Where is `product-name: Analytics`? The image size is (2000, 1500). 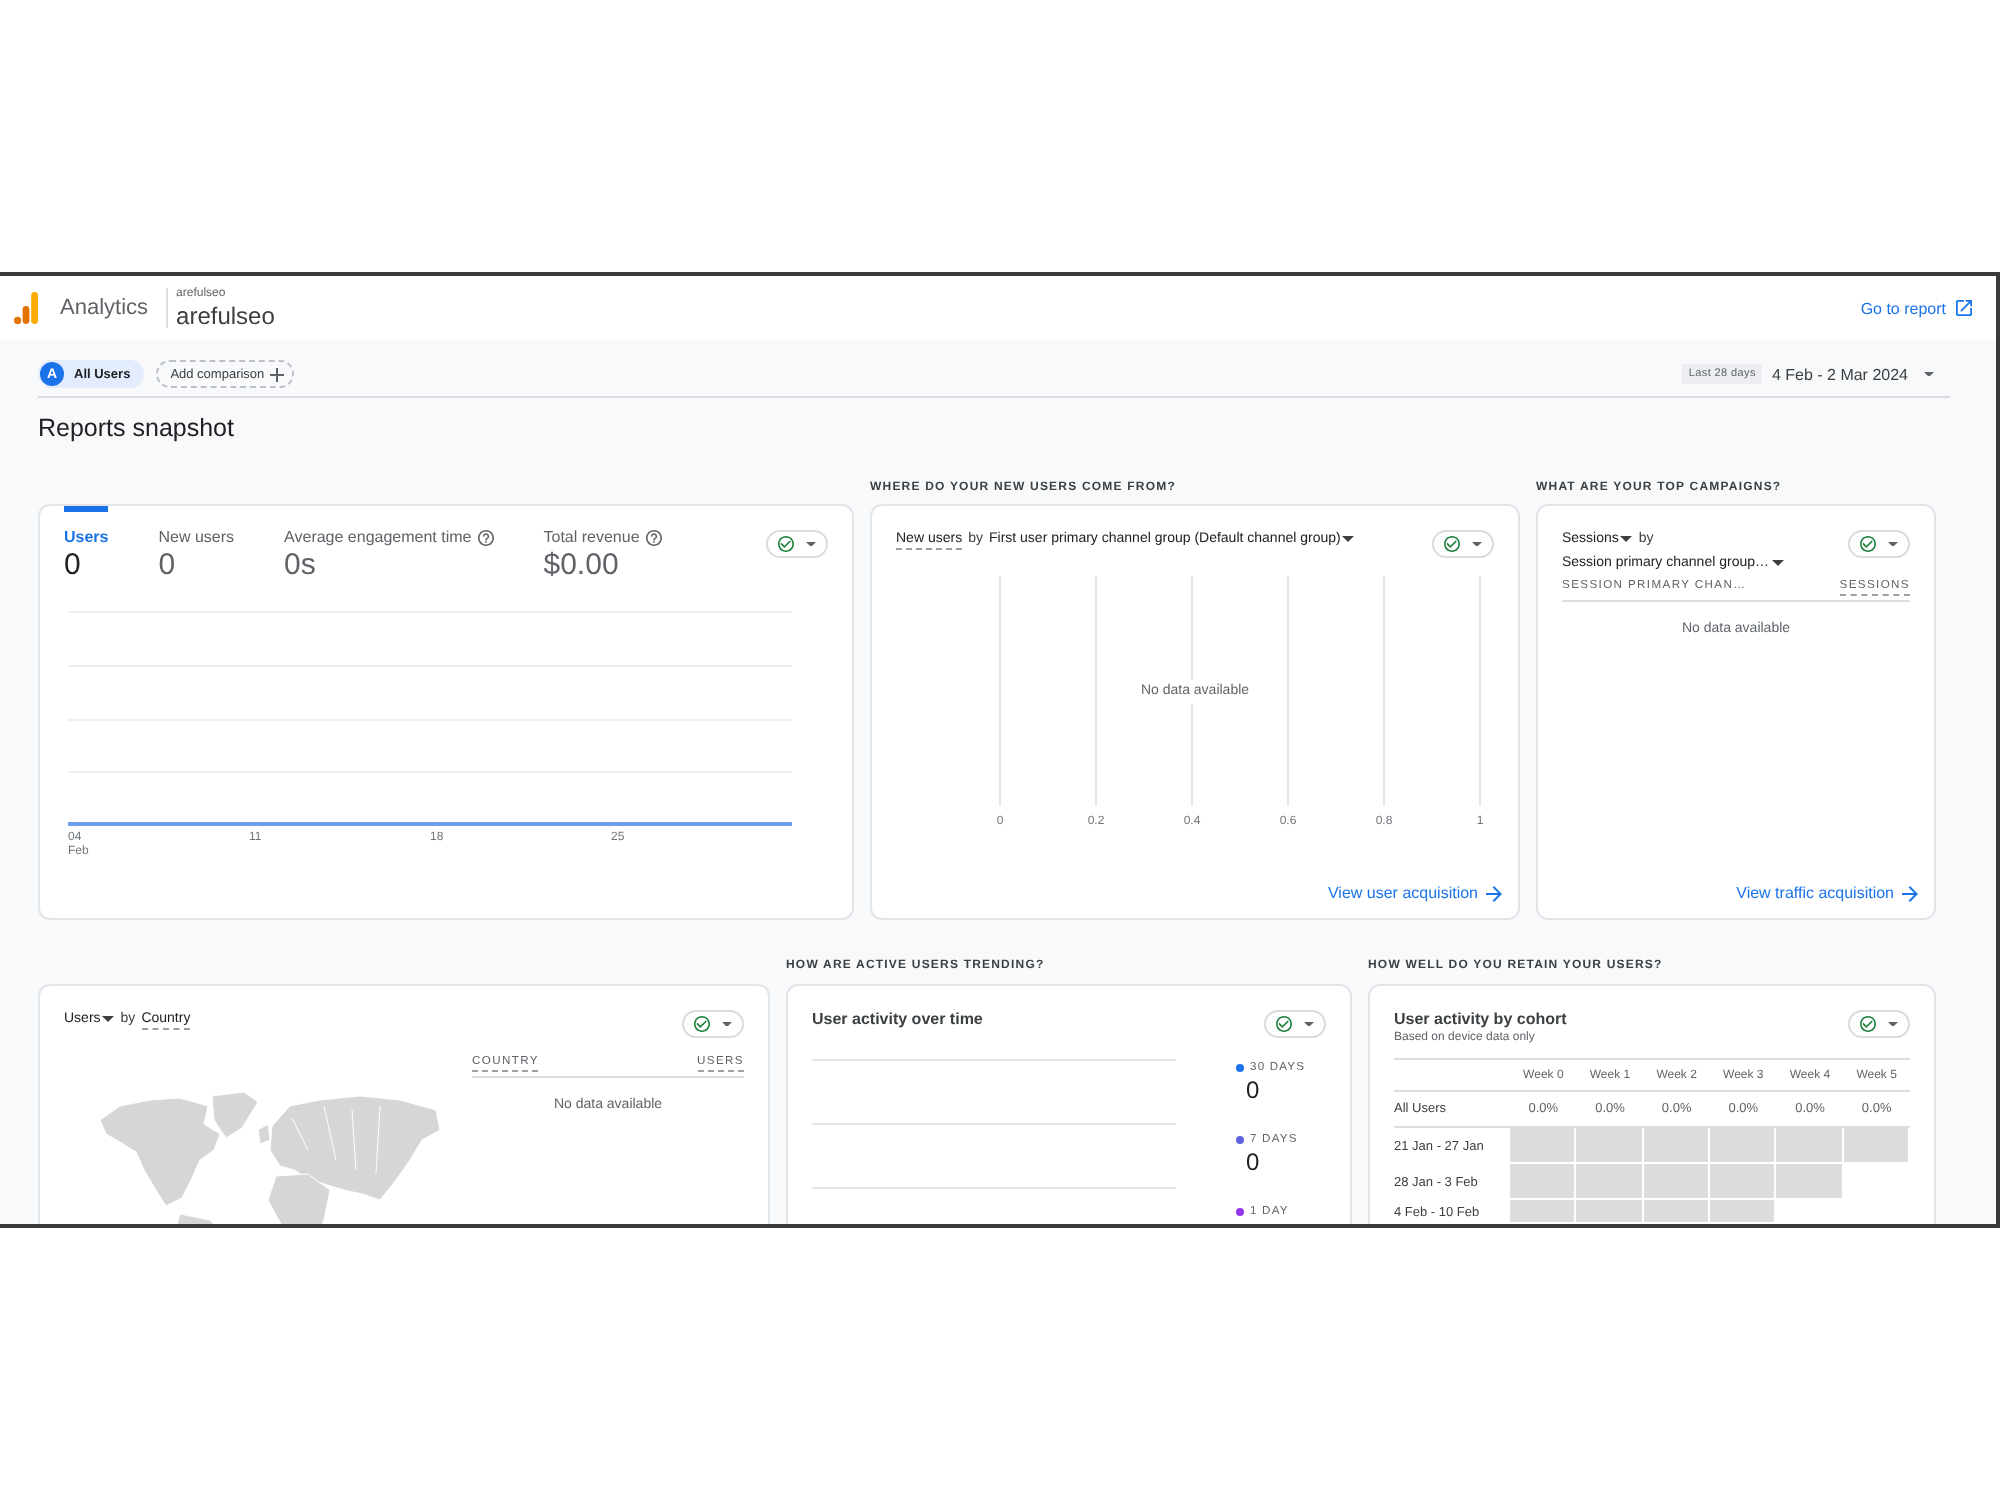 product-name: Analytics is located at coordinates (104, 308).